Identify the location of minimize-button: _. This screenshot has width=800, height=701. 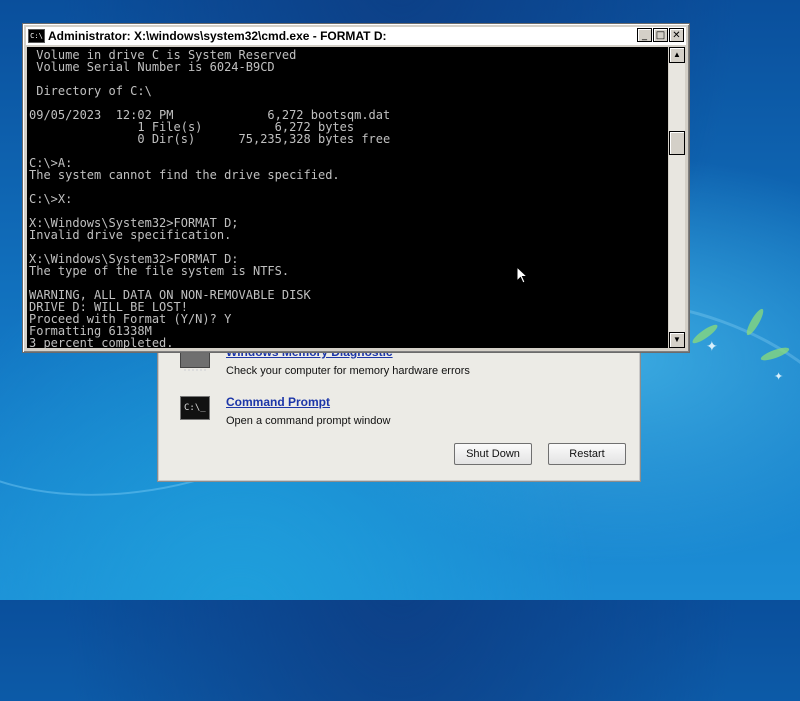
(644, 35).